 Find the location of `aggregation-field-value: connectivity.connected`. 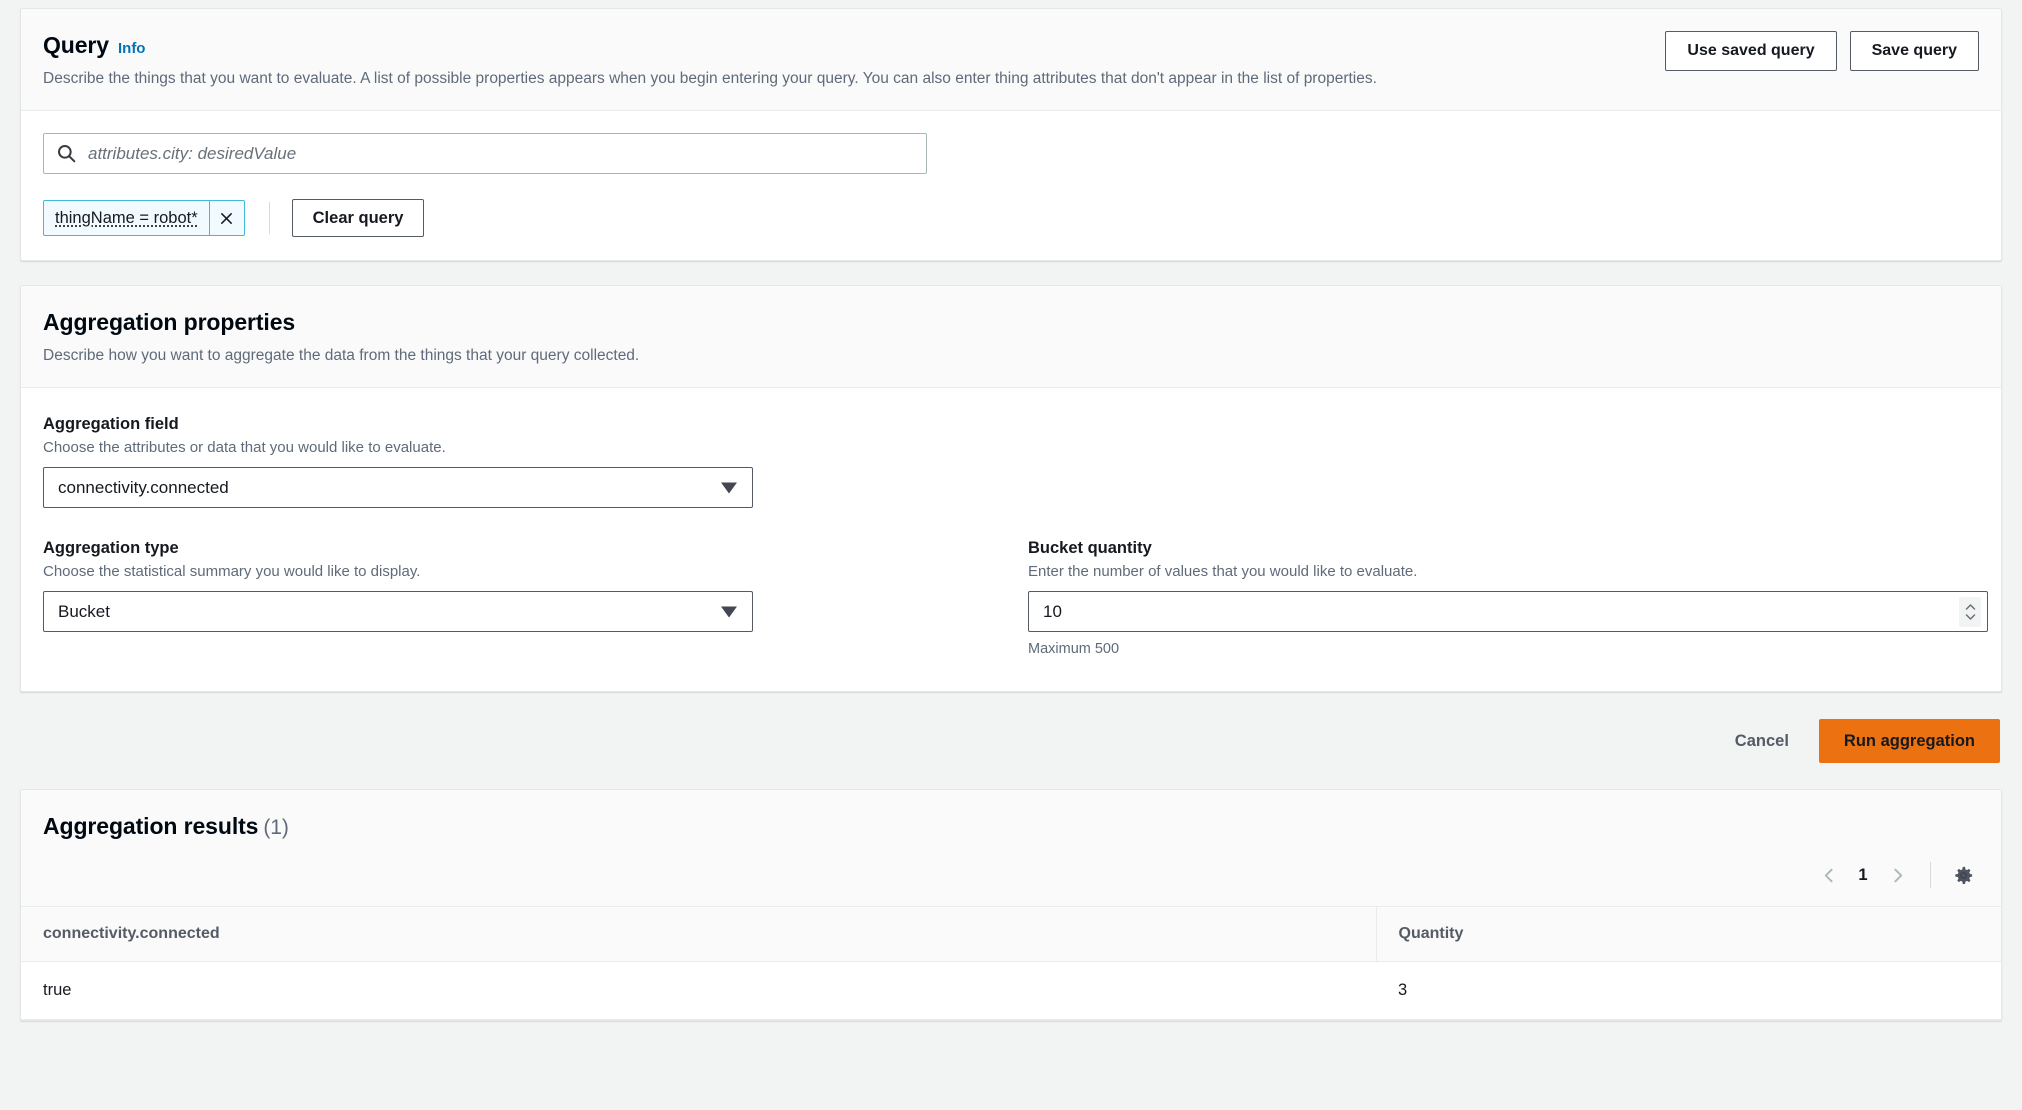

aggregation-field-value: connectivity.connected is located at coordinates (143, 487).